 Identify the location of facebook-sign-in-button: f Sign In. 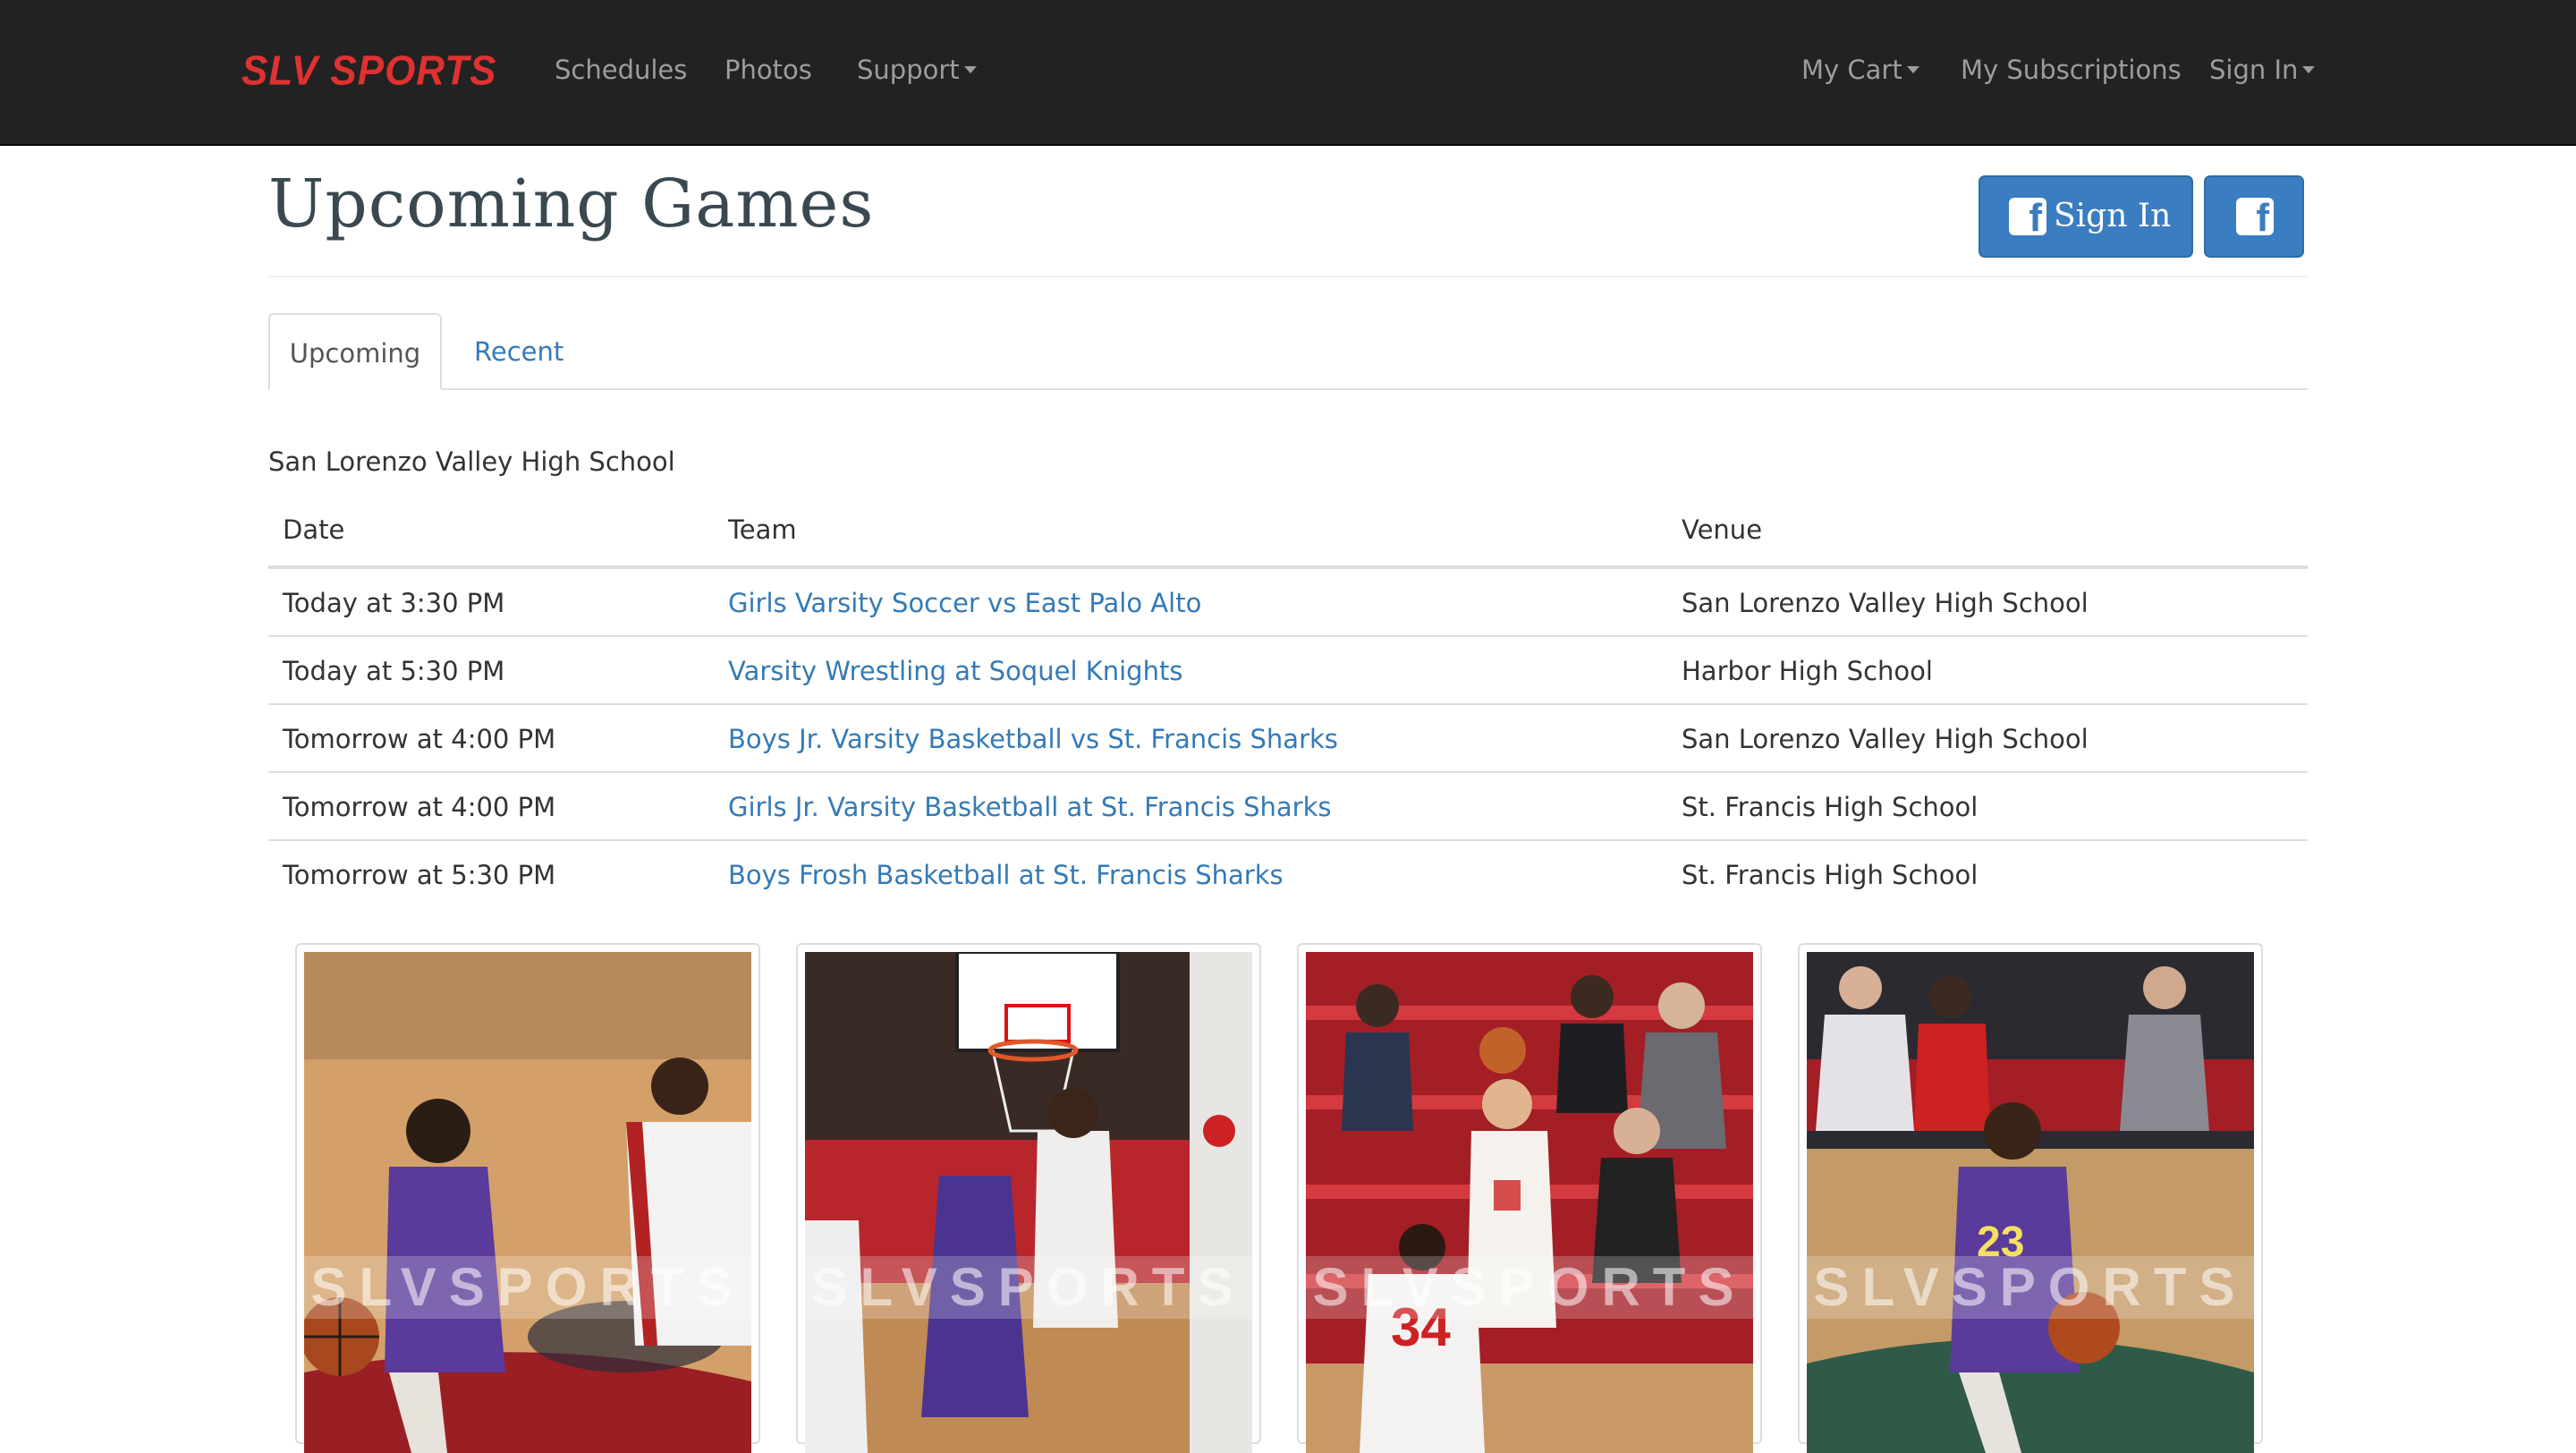
(2086, 216).